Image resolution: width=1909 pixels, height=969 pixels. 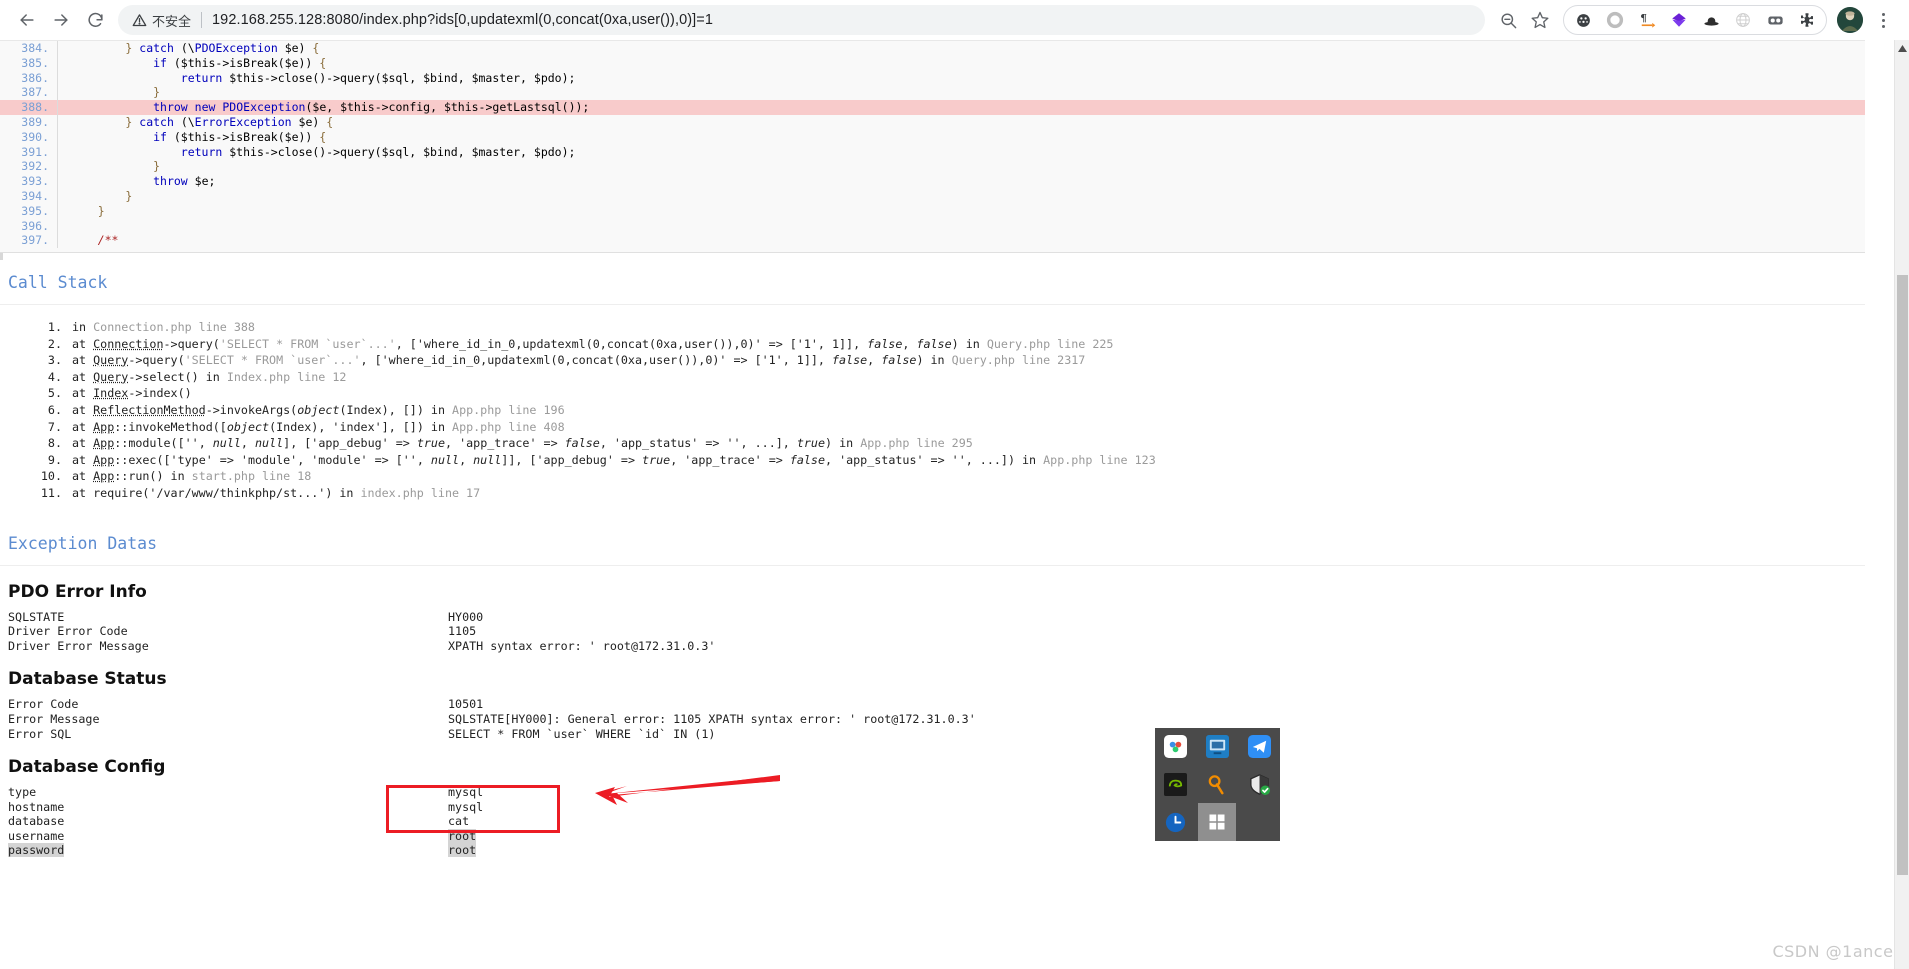 I want to click on windows-start-icon, so click(x=1217, y=822).